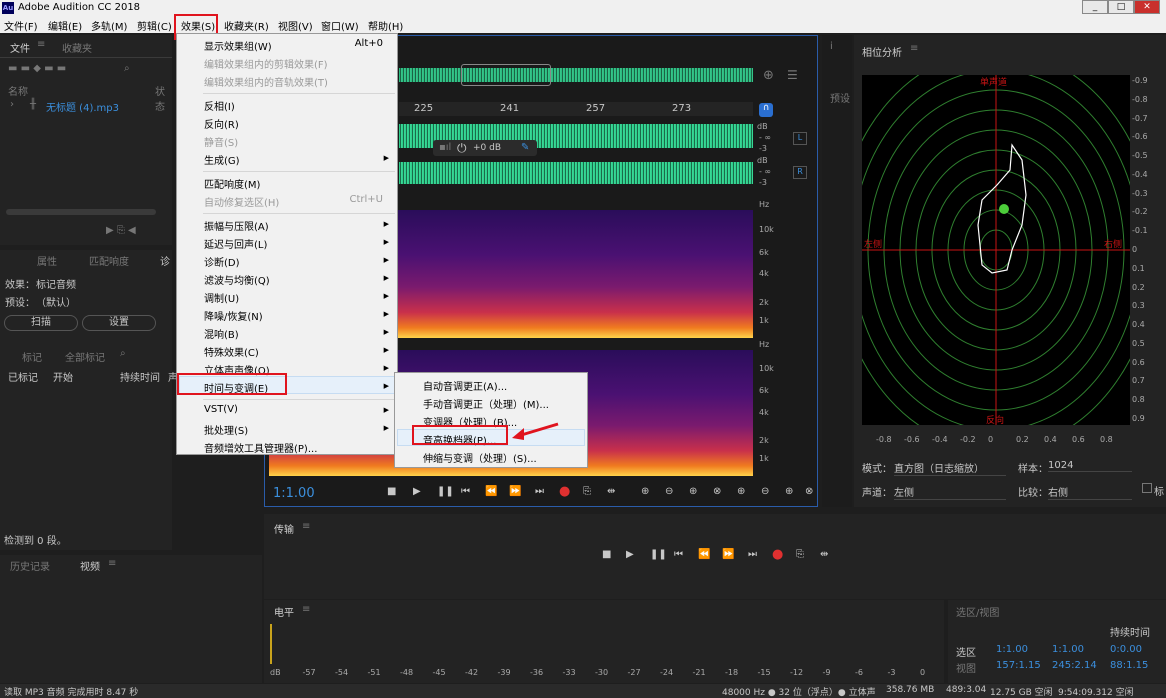 The height and width of the screenshot is (698, 1166). Describe the element at coordinates (728, 554) in the screenshot. I see `fast-forward-button: ⏩` at that location.